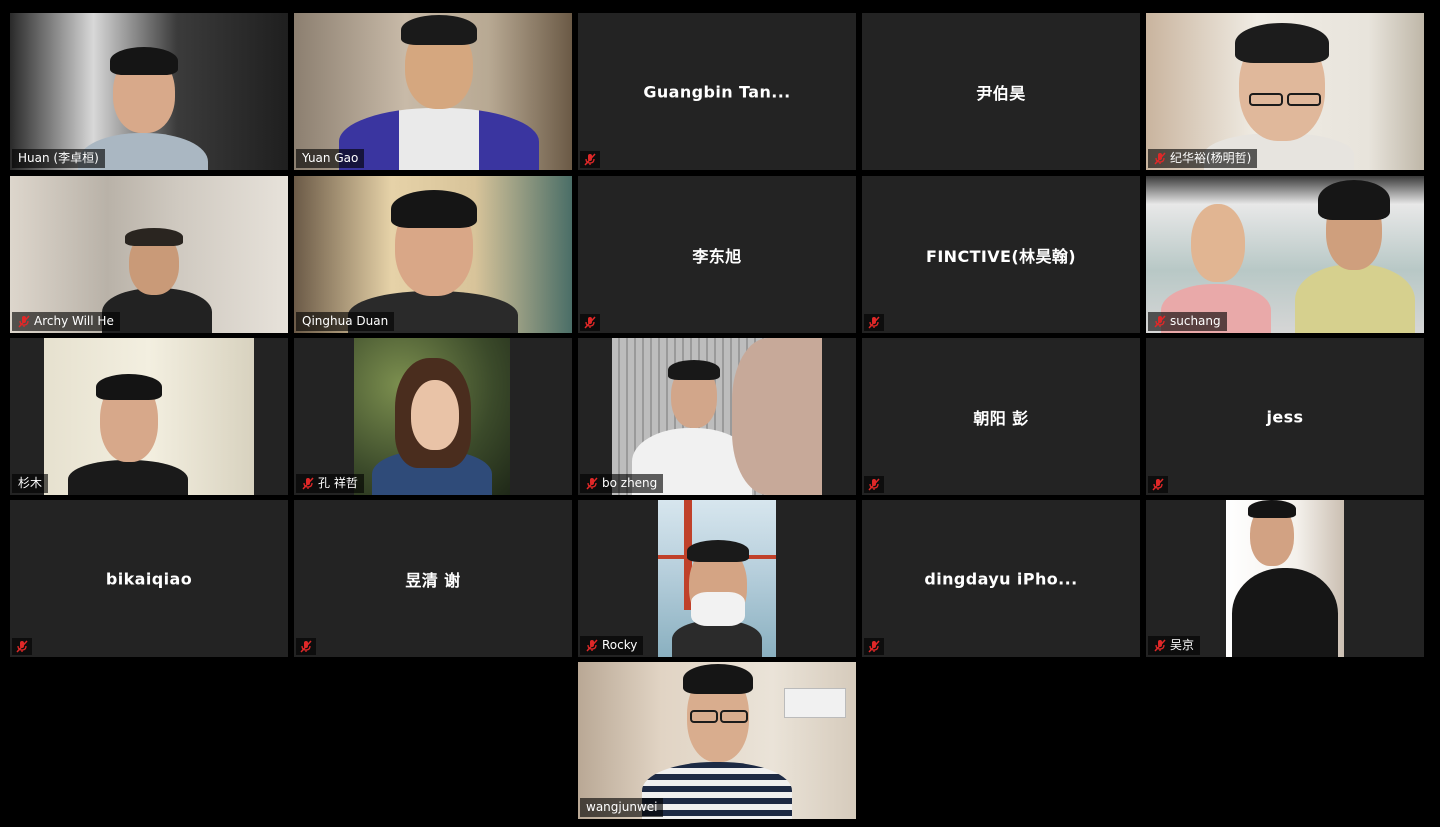  I want to click on participant-tile: bikaiqiao, so click(149, 578).